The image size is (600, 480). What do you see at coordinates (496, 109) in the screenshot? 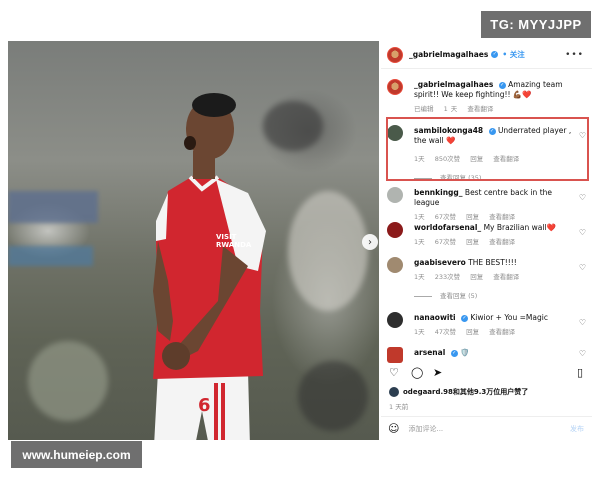
I see `caption-meta: 已编辑 1 天 查看翻译` at bounding box center [496, 109].